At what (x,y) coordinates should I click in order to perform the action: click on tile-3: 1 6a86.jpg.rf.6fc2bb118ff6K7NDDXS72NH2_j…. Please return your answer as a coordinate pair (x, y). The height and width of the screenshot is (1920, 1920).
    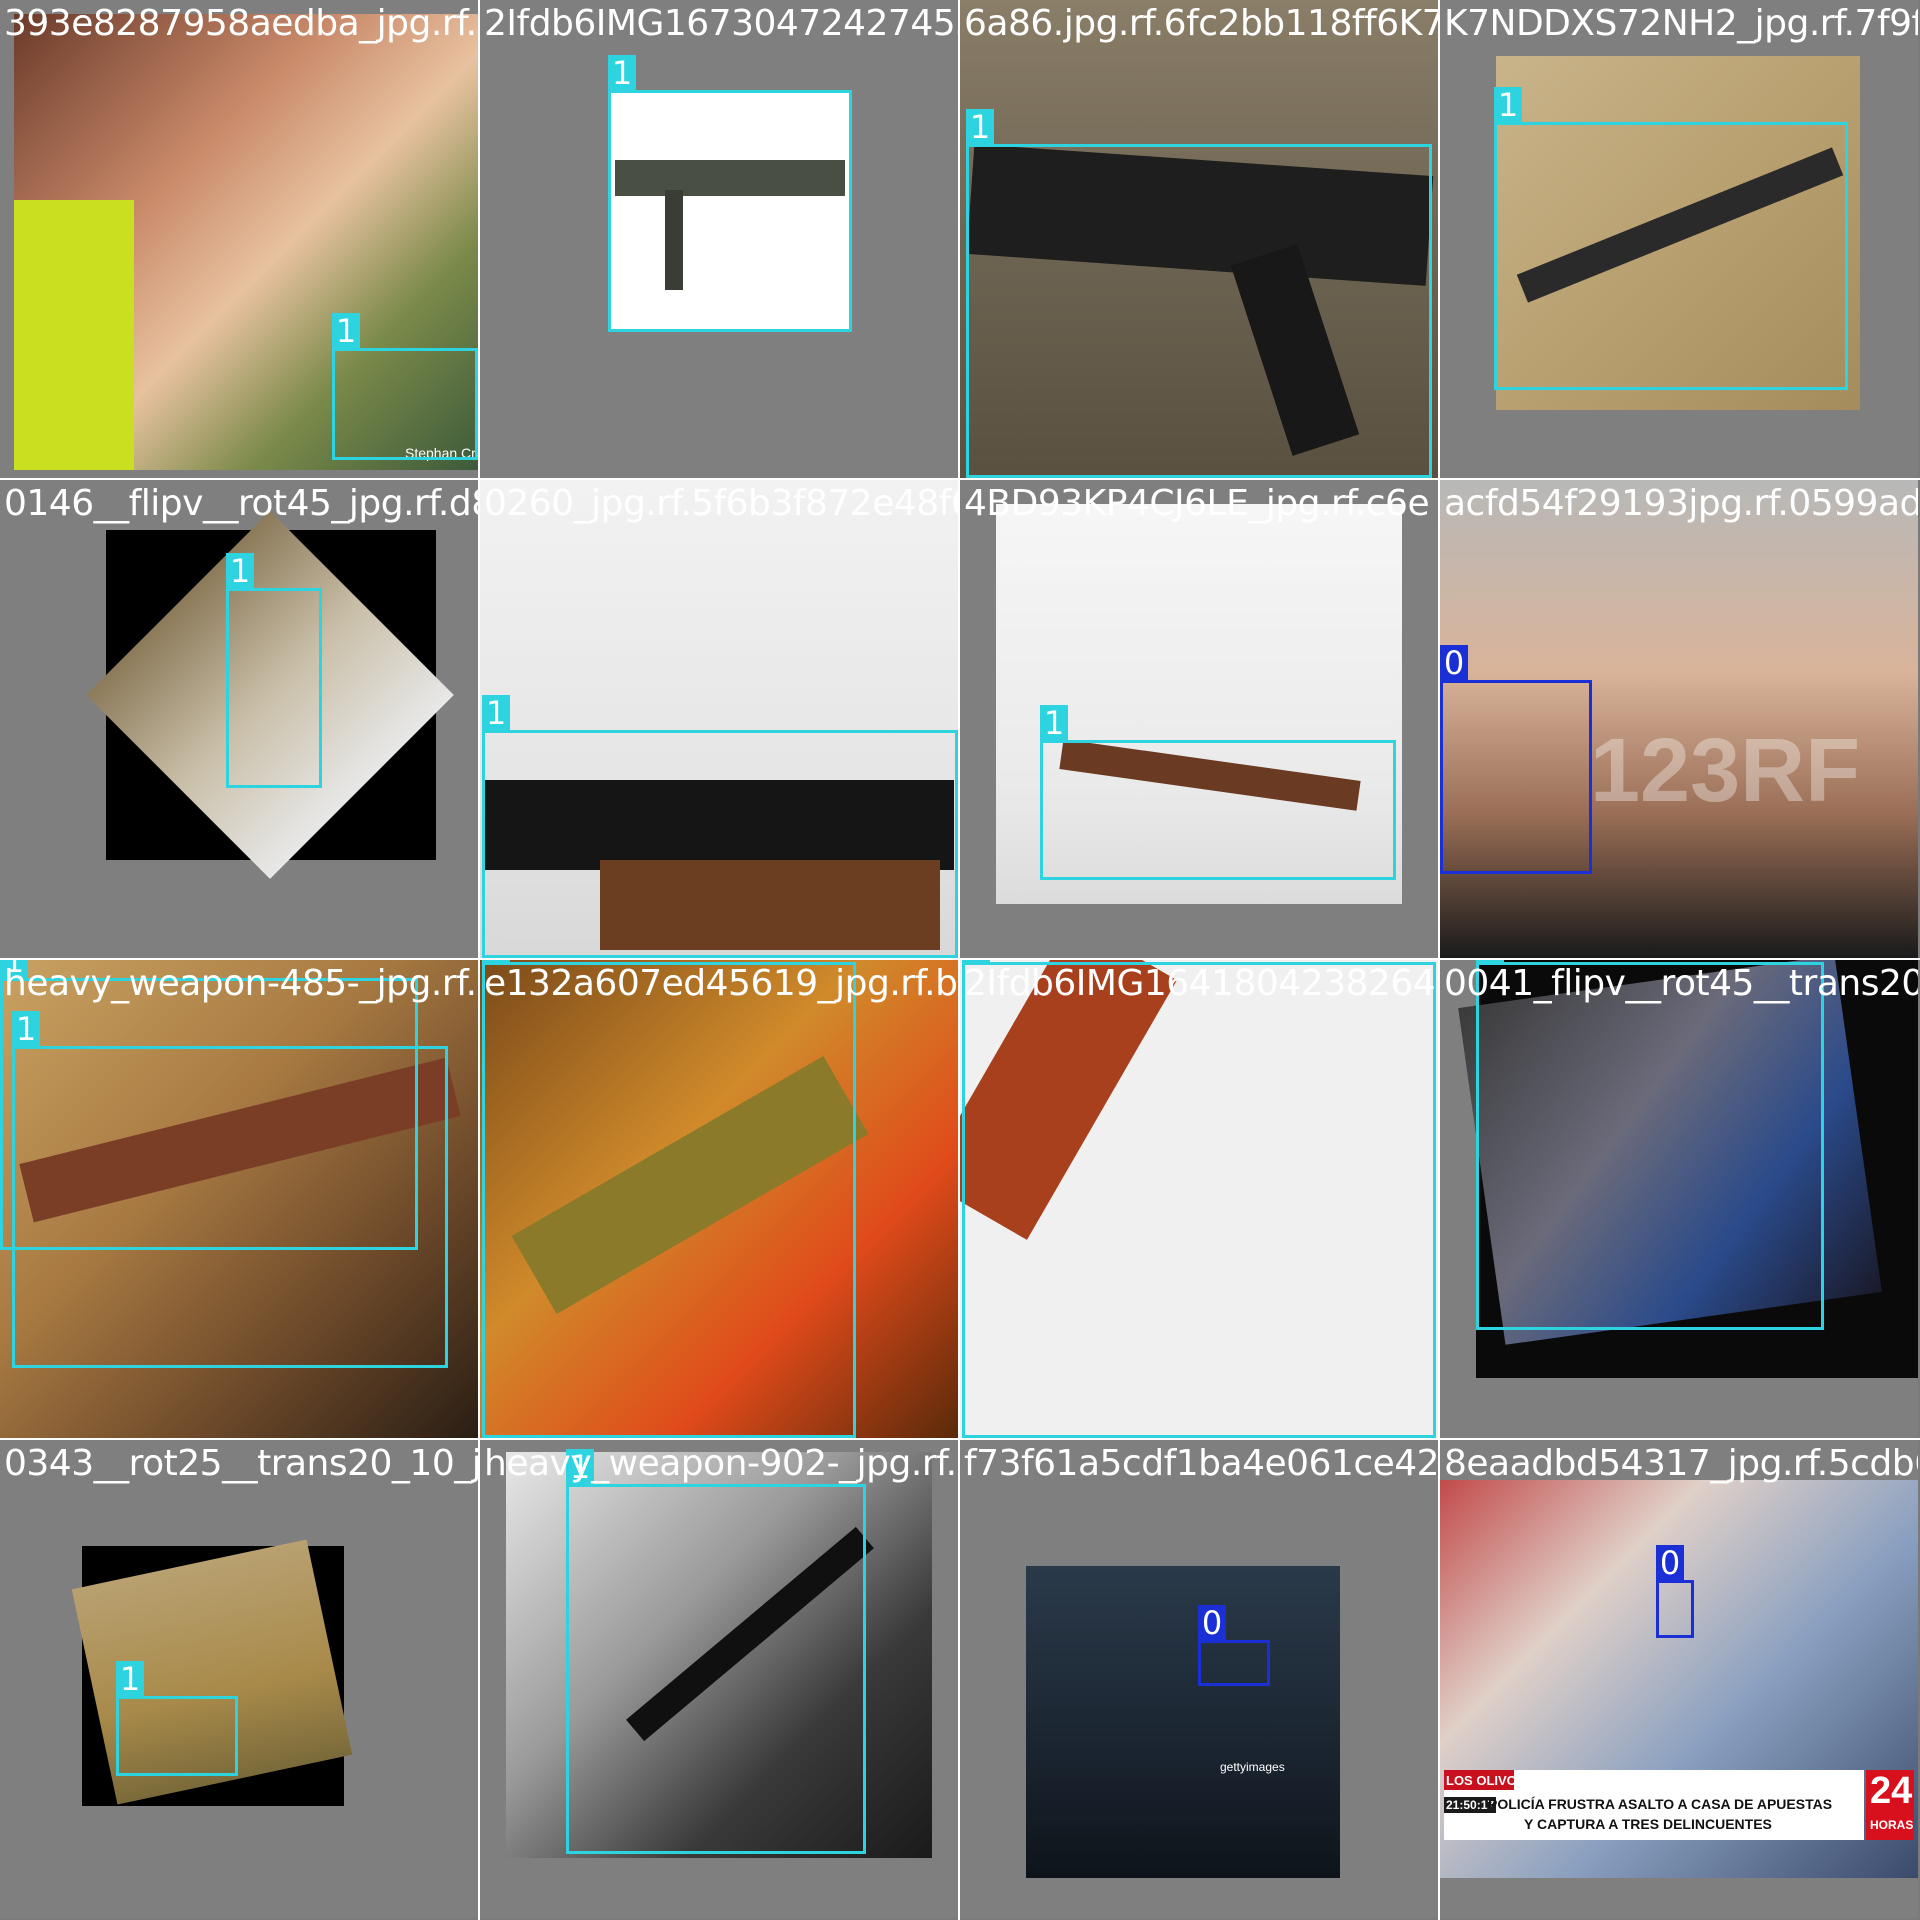
    Looking at the image, I should click on (1199, 239).